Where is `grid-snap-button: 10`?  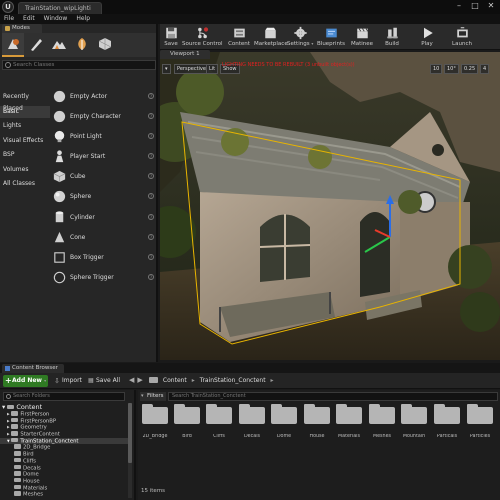 grid-snap-button: 10 is located at coordinates (436, 69).